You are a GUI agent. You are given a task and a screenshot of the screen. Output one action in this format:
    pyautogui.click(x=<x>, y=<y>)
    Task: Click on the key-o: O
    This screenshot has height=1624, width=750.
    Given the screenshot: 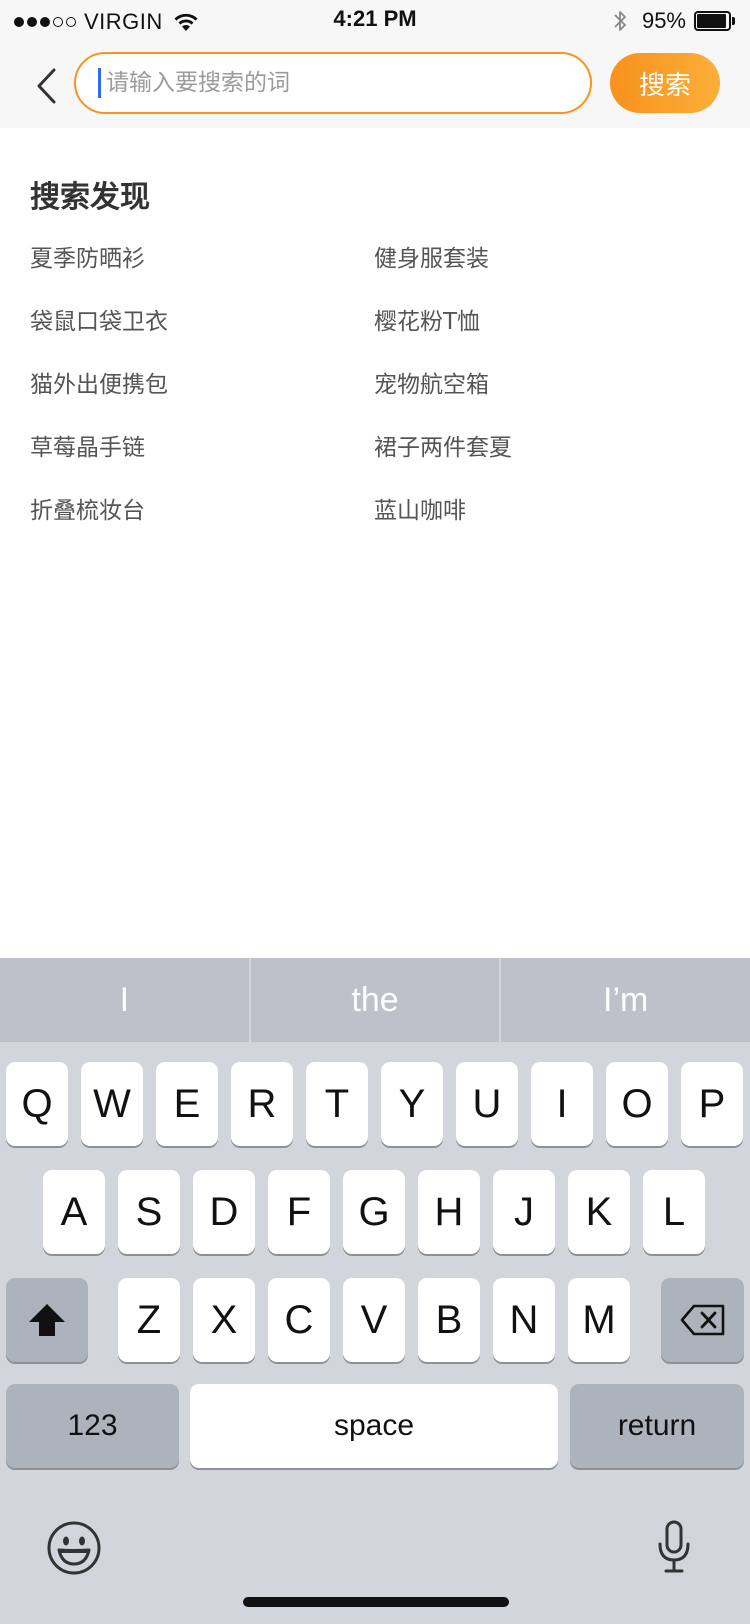 What is the action you would take?
    pyautogui.click(x=637, y=1104)
    